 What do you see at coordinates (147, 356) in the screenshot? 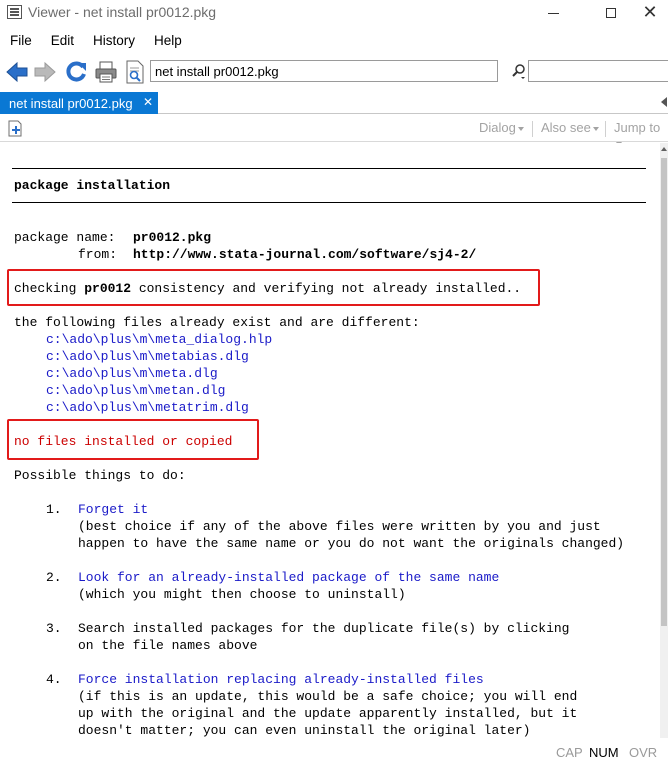
I see `file-link: c:\ado\plus\m\metabias.dlg` at bounding box center [147, 356].